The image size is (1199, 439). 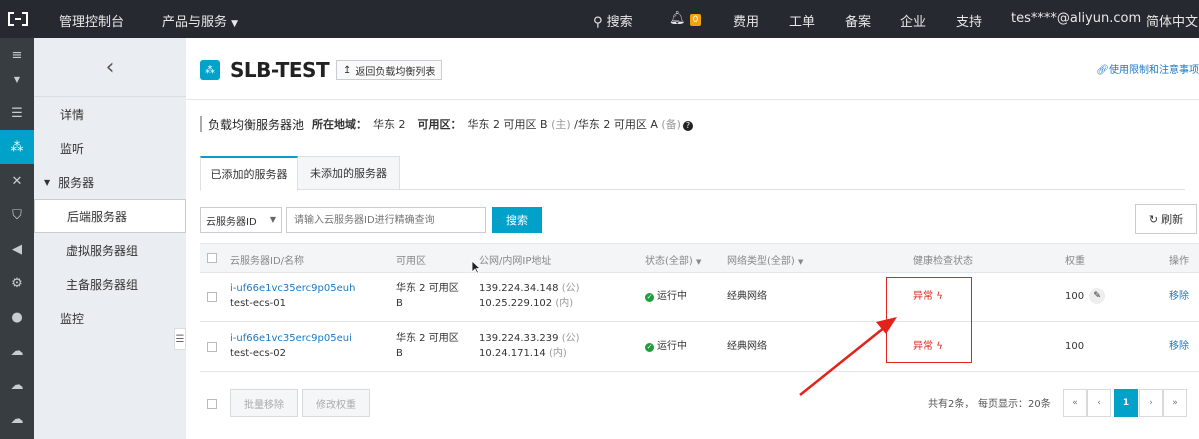 I want to click on language-menu: 简体中文, so click(x=1172, y=20).